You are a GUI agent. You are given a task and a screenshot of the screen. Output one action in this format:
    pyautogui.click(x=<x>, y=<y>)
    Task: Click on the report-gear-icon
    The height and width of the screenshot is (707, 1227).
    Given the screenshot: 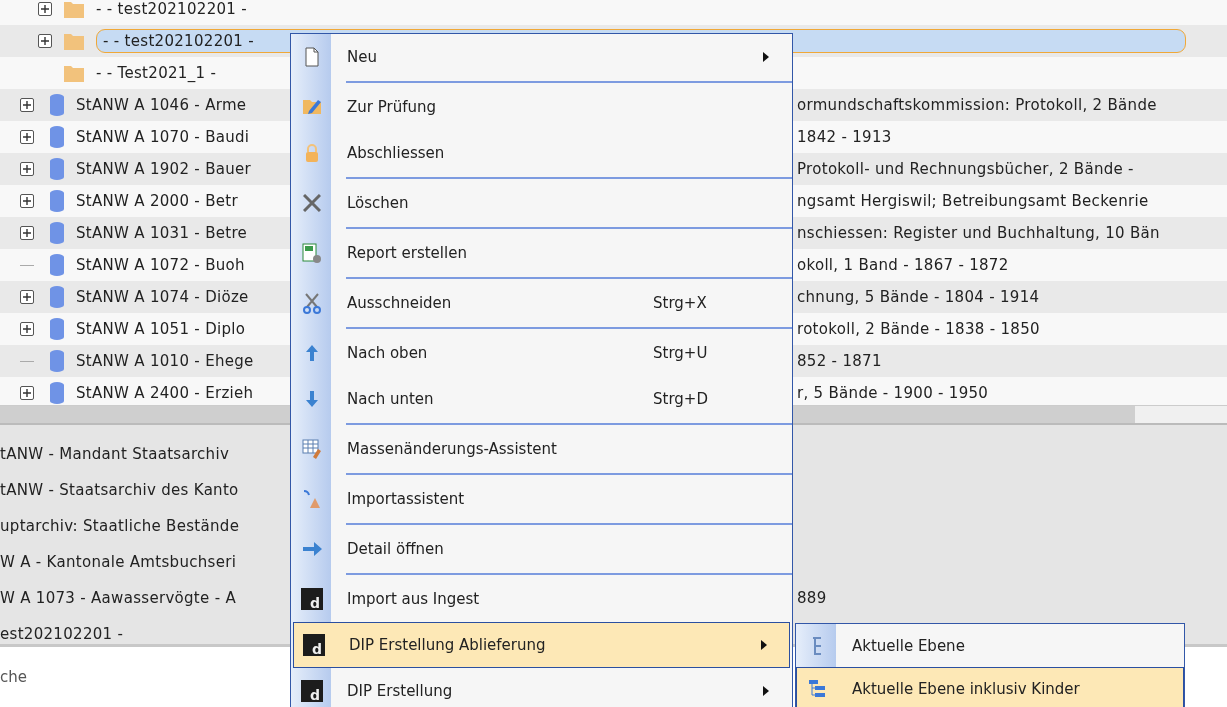 What is the action you would take?
    pyautogui.click(x=312, y=253)
    